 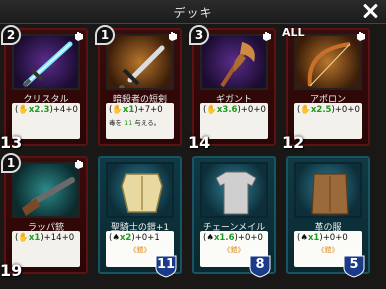 What do you see at coordinates (237, 65) in the screenshot?
I see `axe-icon` at bounding box center [237, 65].